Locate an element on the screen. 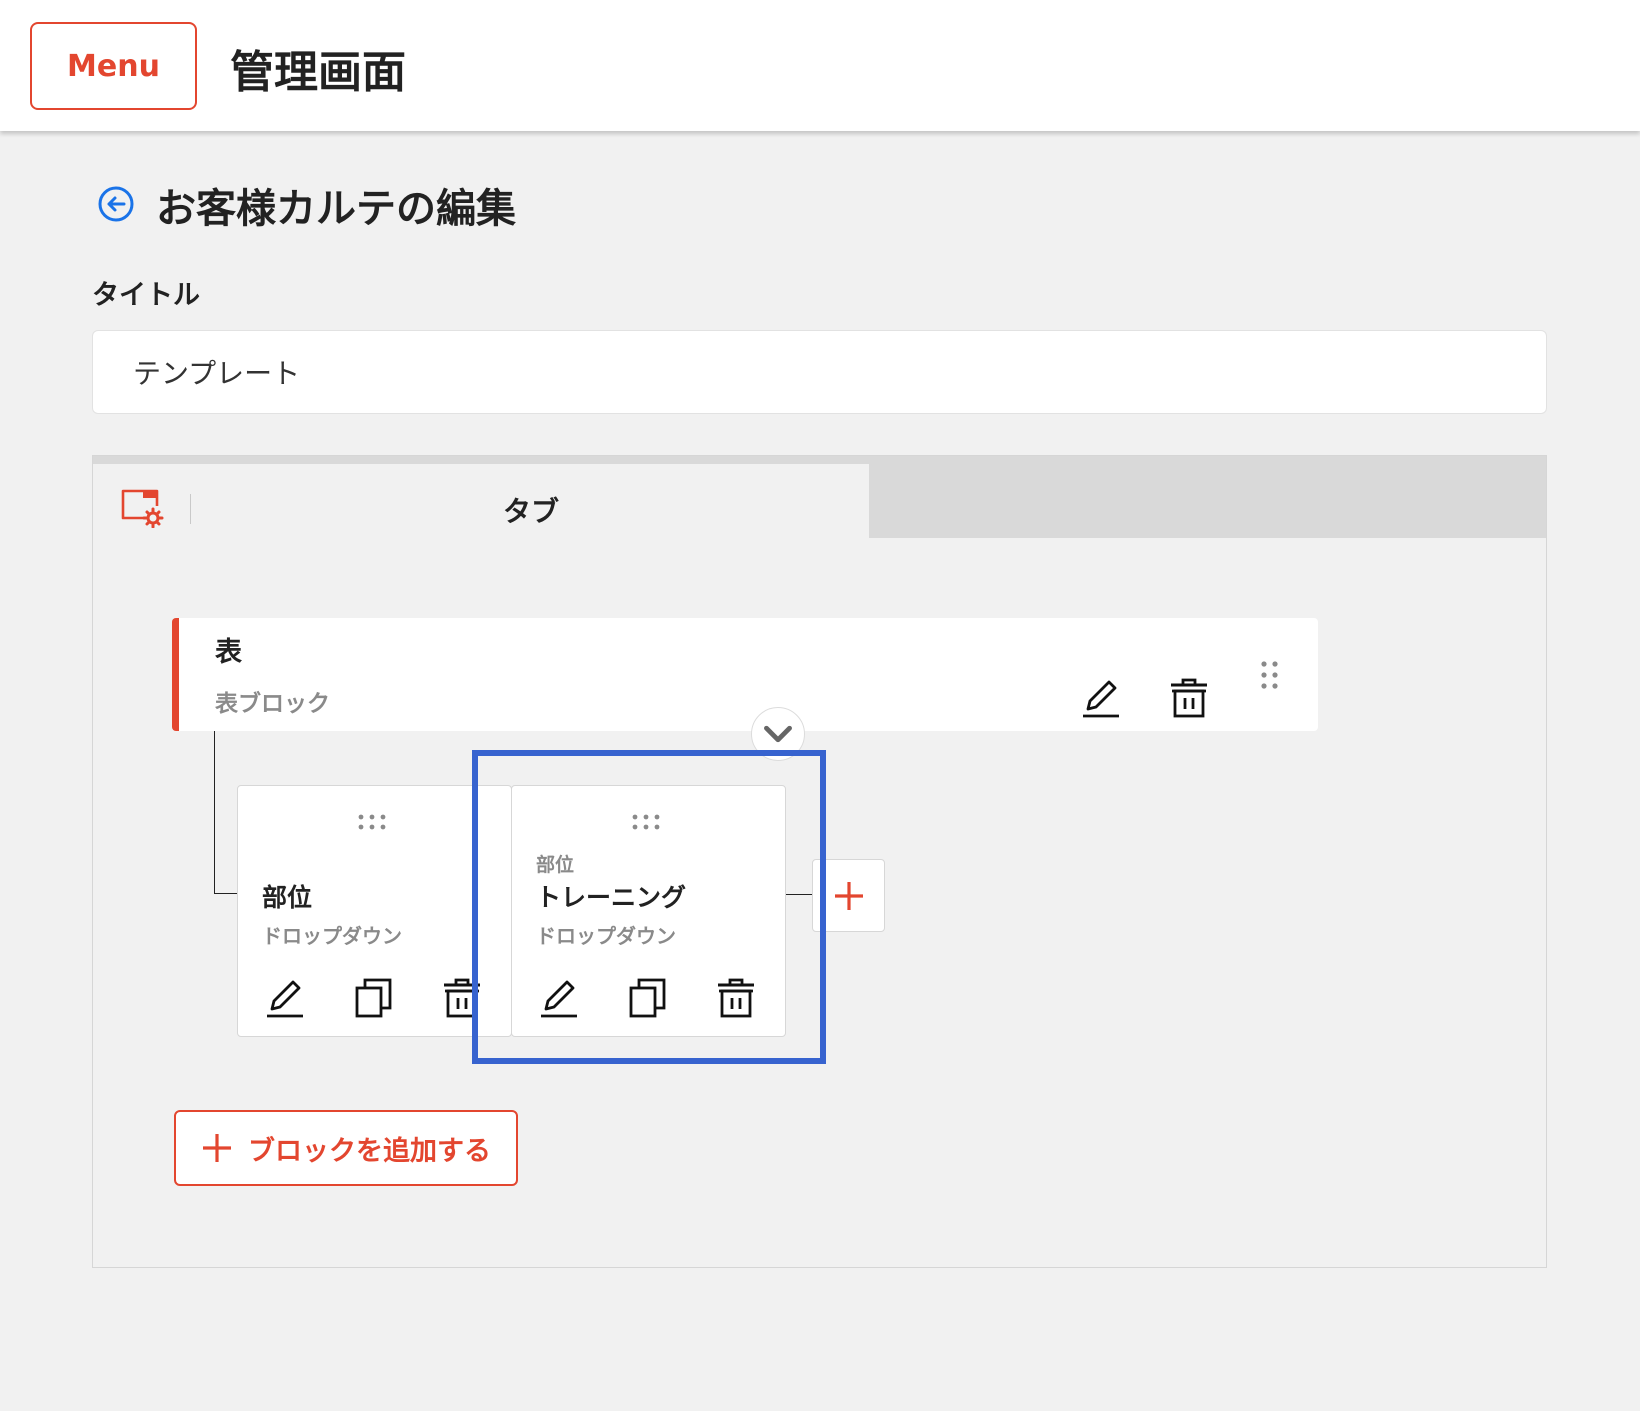  tab-strip: タブ is located at coordinates (819, 497).